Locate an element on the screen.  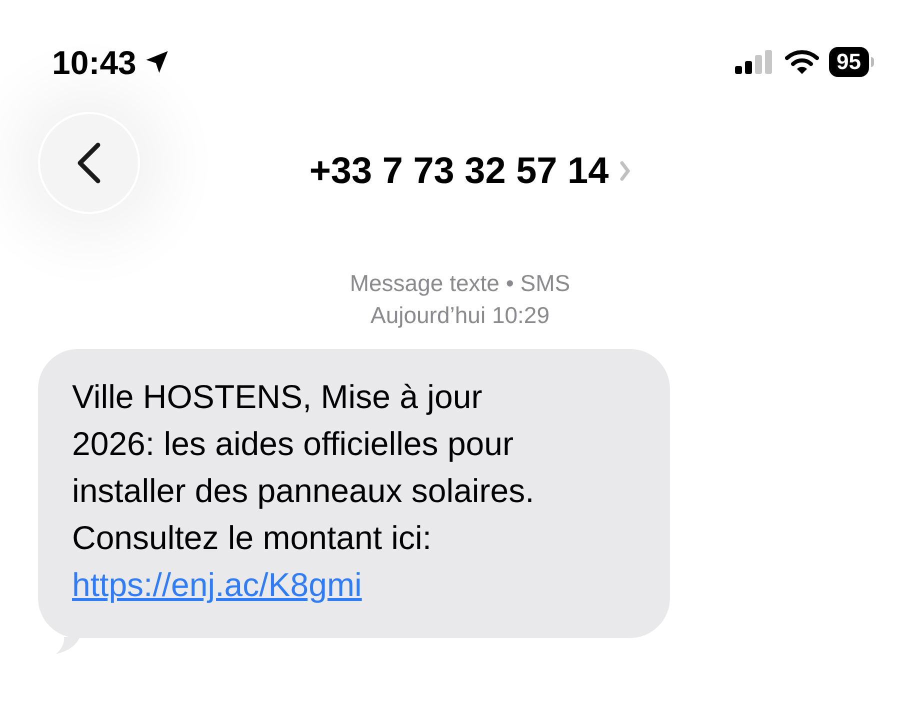
battery-cap-icon is located at coordinates (872, 62).